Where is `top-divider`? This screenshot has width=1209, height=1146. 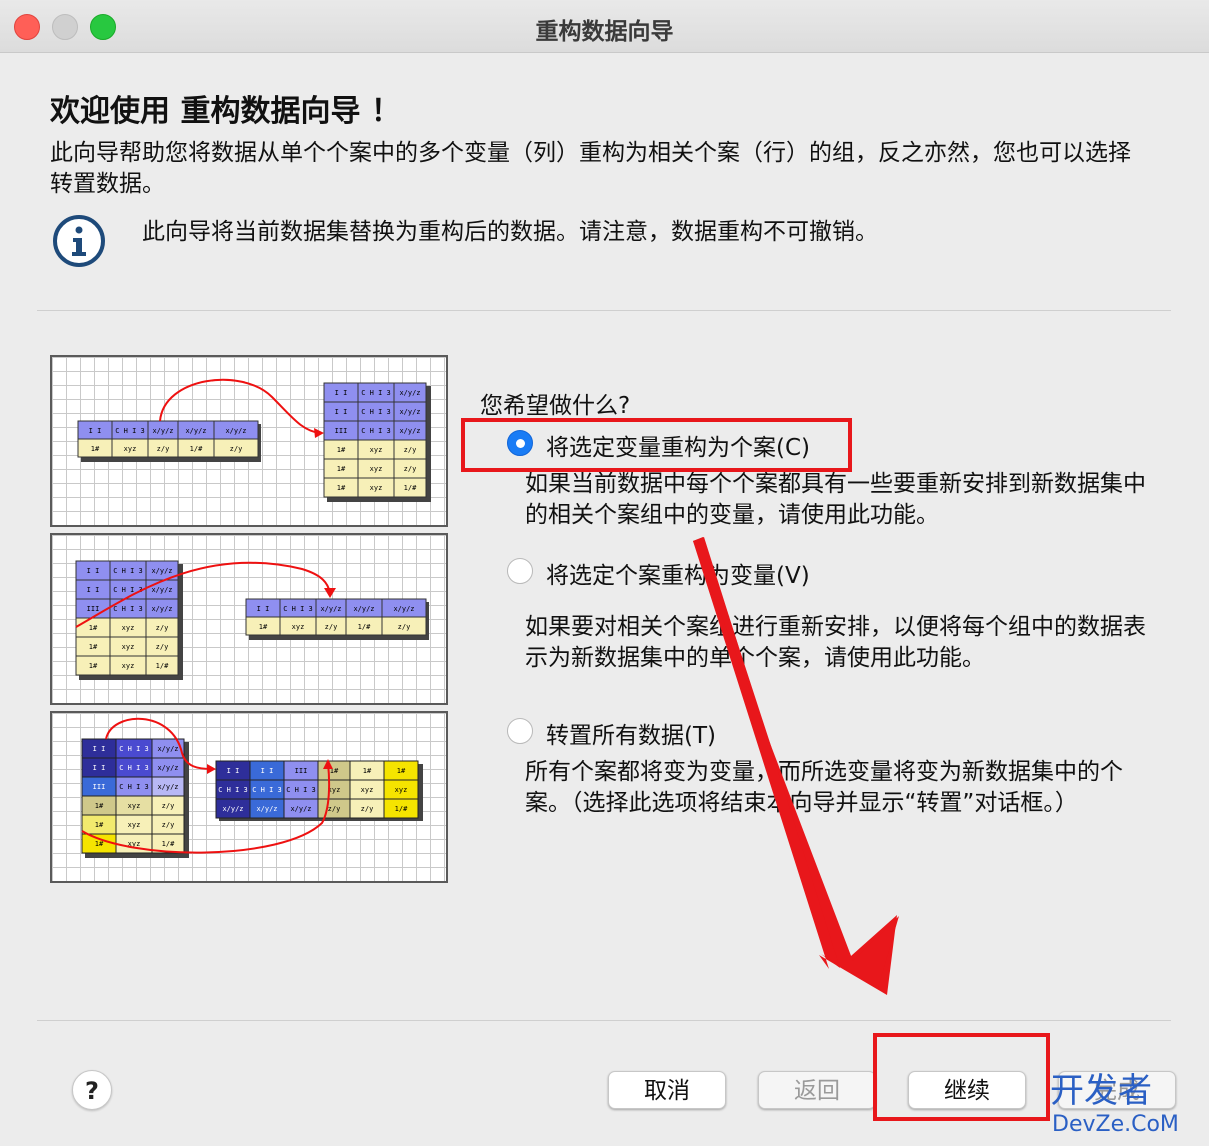
top-divider is located at coordinates (604, 310).